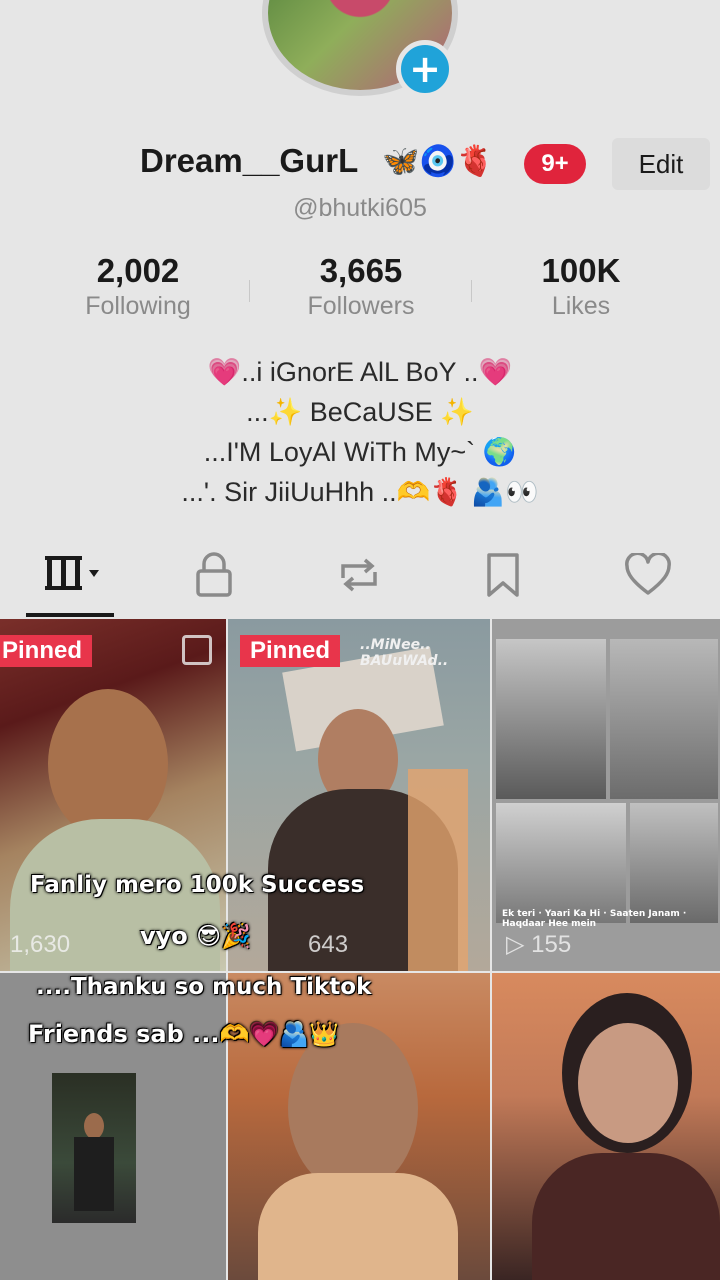 The image size is (720, 1280). Describe the element at coordinates (581, 270) in the screenshot. I see `stat-value: 100K` at that location.